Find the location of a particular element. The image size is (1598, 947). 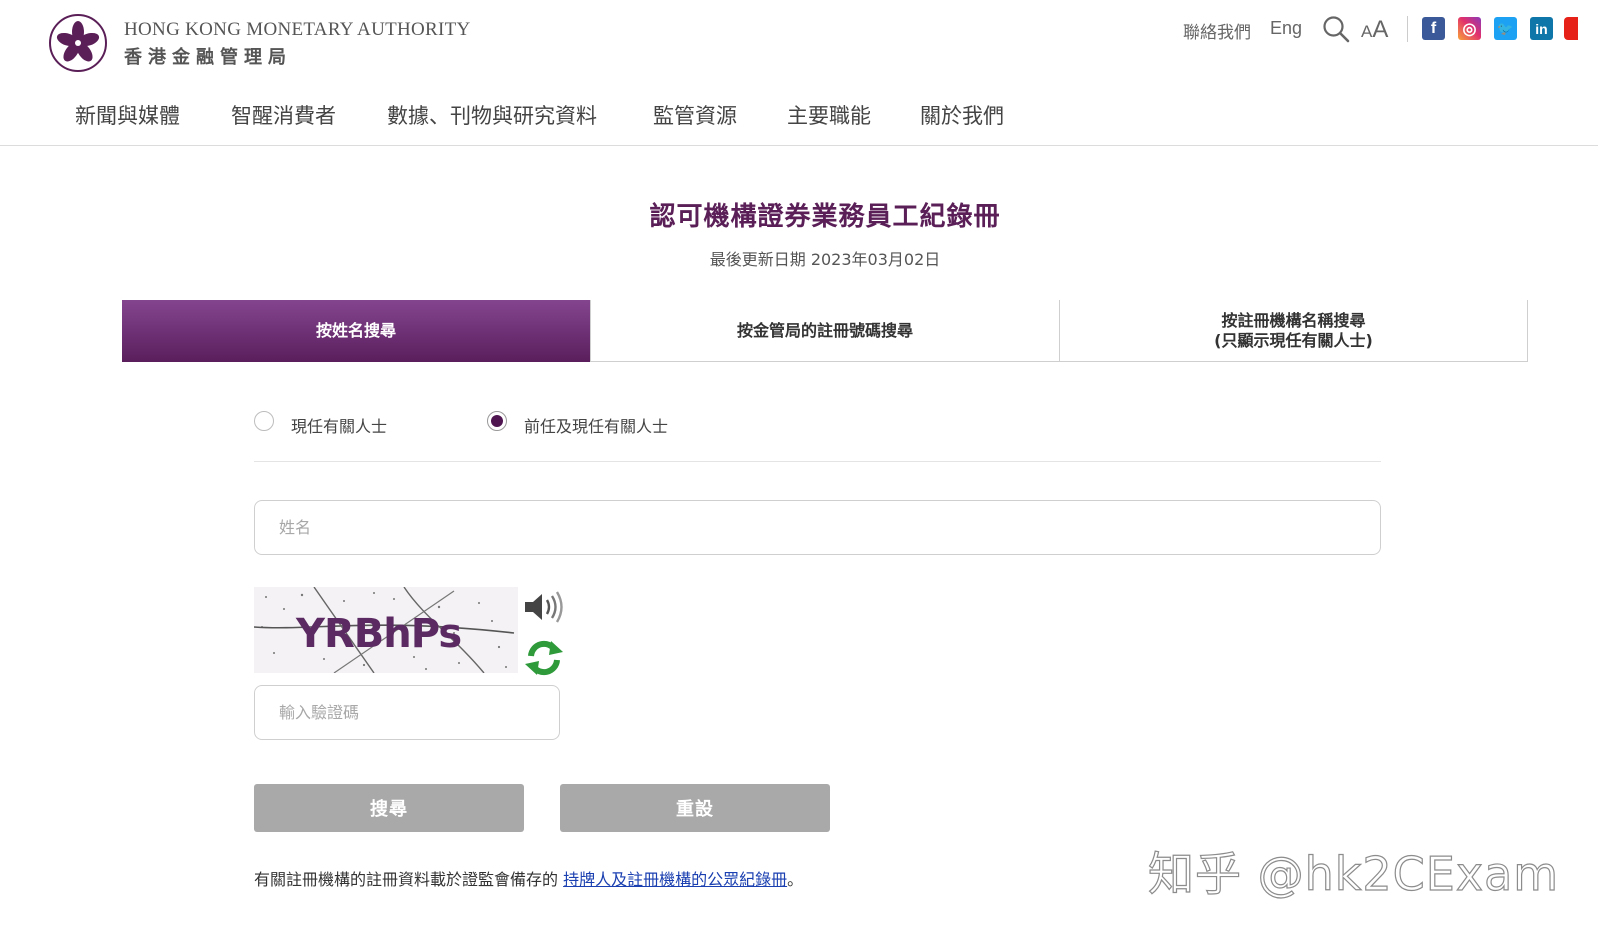

footnote-suffix: 。 is located at coordinates (795, 879).